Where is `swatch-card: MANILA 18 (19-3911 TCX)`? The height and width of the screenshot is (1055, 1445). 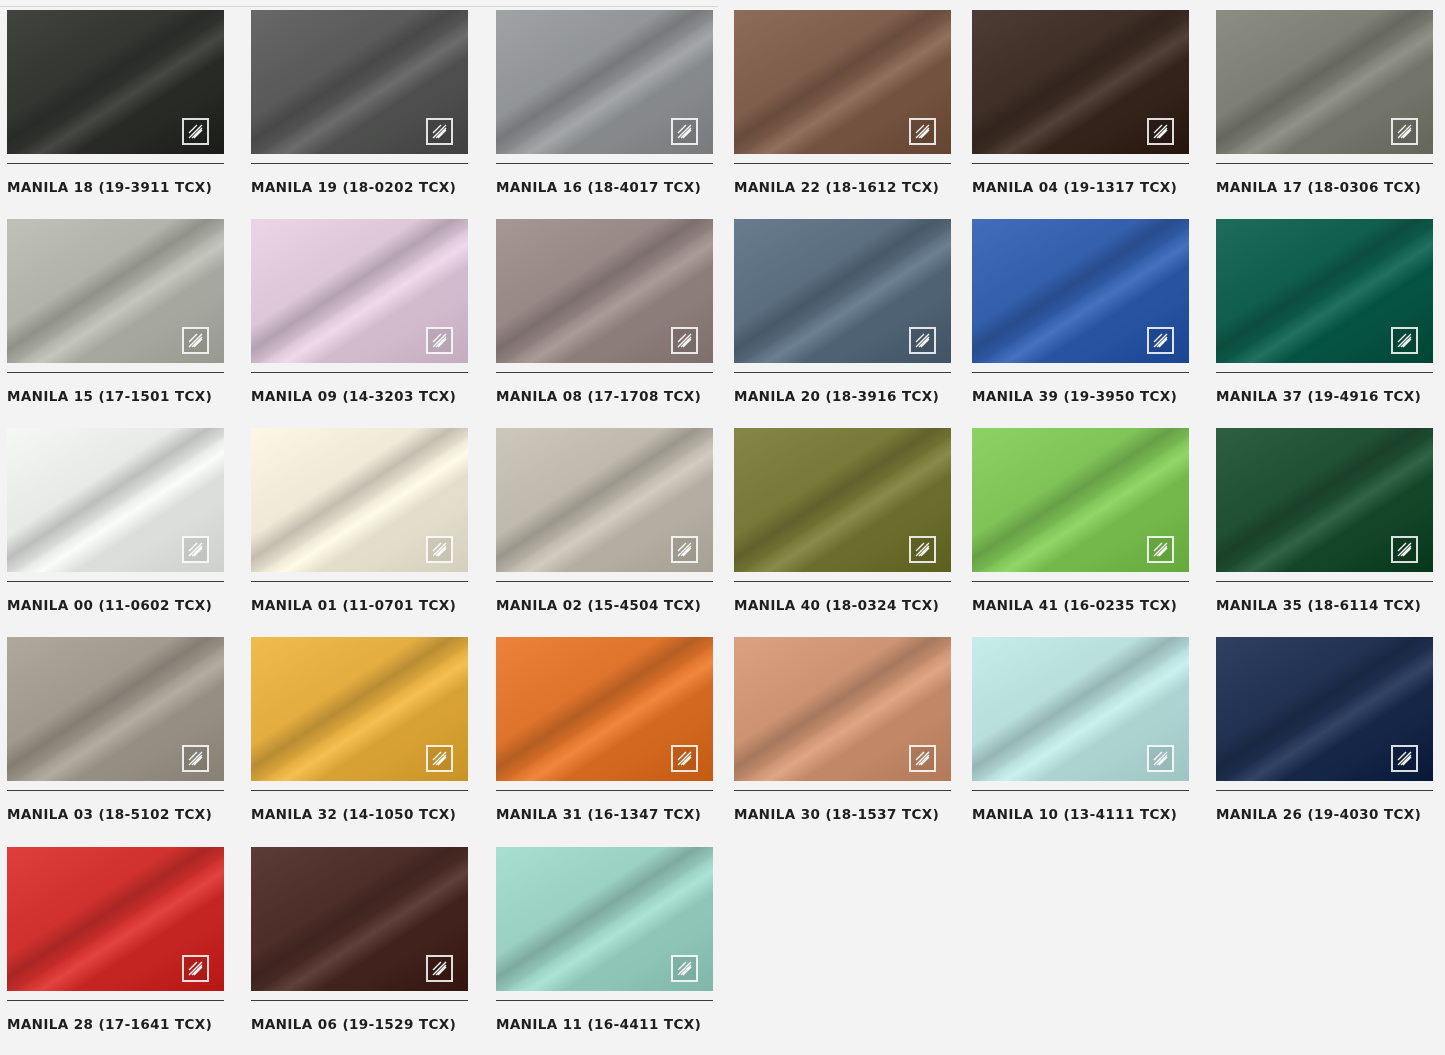 swatch-card: MANILA 18 (19-3911 TCX) is located at coordinates (115, 110).